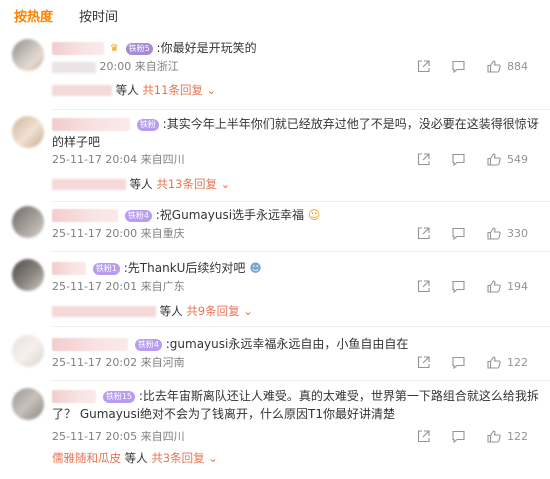 This screenshot has width=550, height=479. I want to click on comment-text: :比去年宙斯离队还让人难受。真的太难受，世界第一下路组合就这么给我拆, so click(338, 396).